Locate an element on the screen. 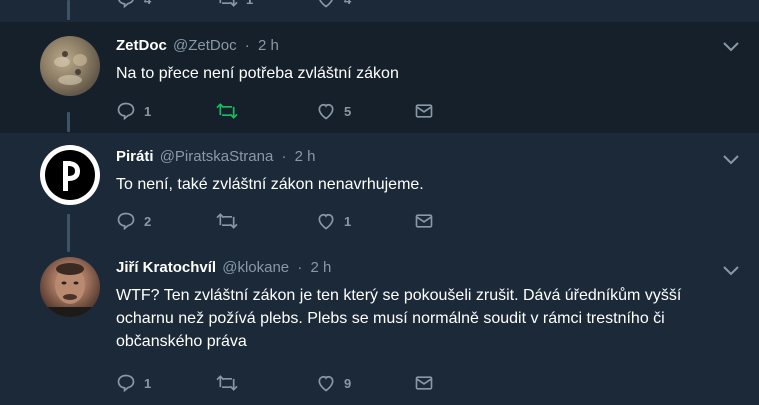 The image size is (759, 405). author-handle: @klokane is located at coordinates (255, 267).